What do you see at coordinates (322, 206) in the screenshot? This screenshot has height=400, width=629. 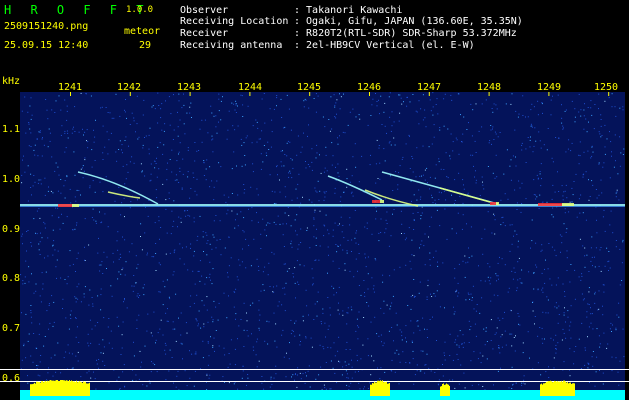 I see `carrier-line-halo` at bounding box center [322, 206].